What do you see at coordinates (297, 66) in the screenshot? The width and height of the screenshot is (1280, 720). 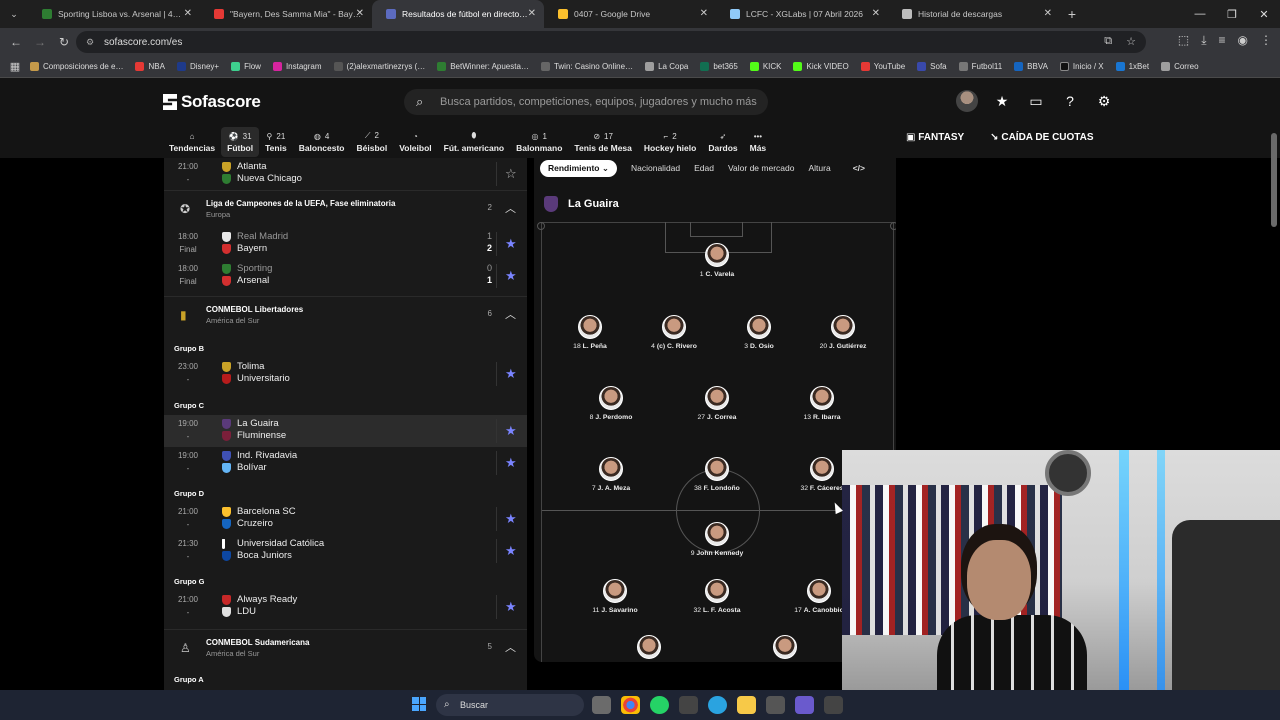 I see `bookmark-item: Instagram` at bounding box center [297, 66].